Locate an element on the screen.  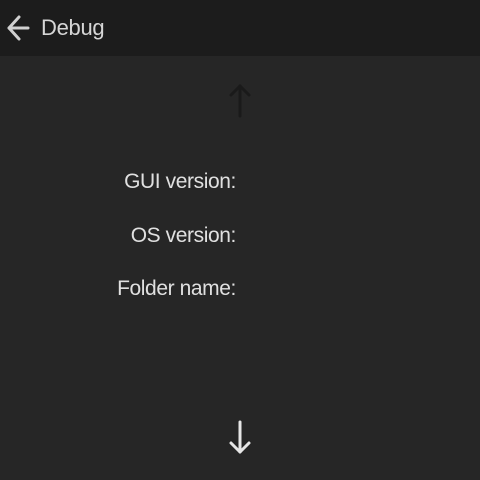
arrow-down-icon is located at coordinates (240, 437).